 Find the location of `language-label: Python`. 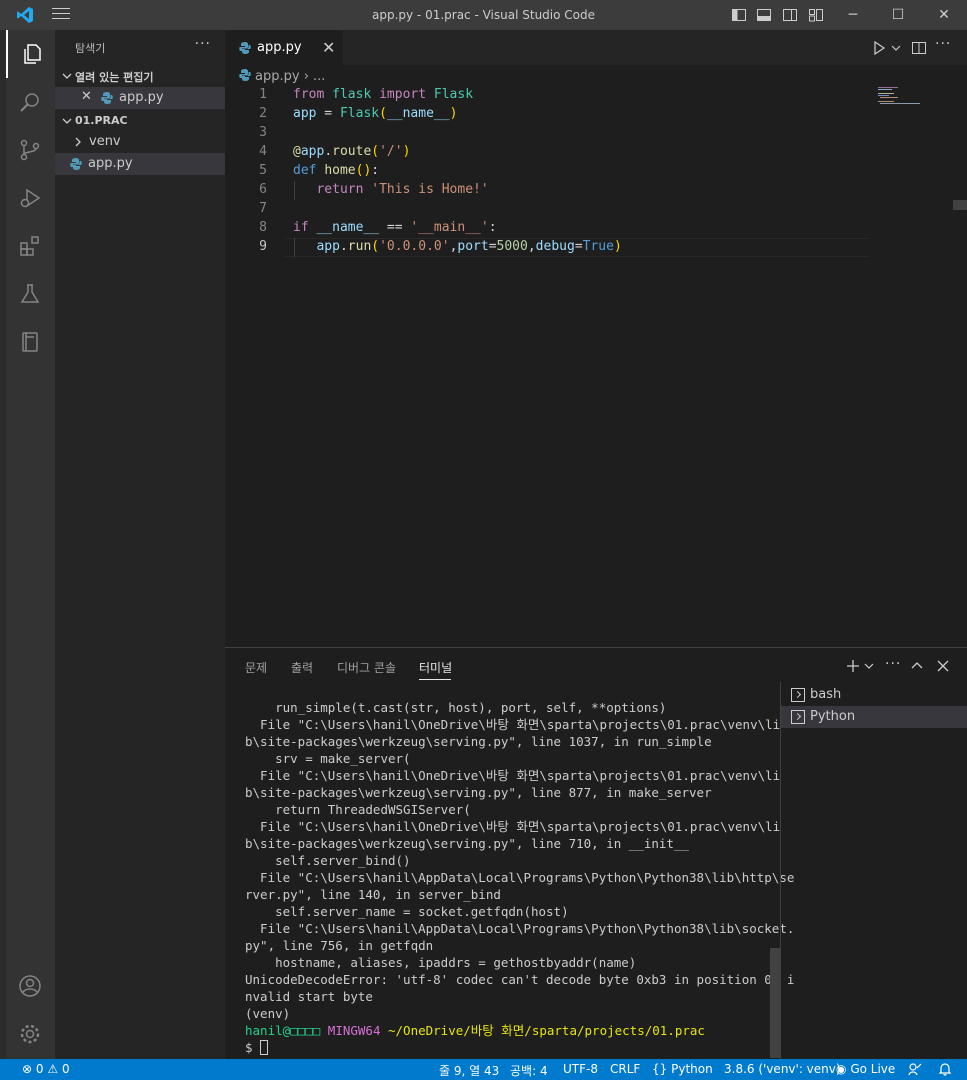

language-label: Python is located at coordinates (692, 1069).